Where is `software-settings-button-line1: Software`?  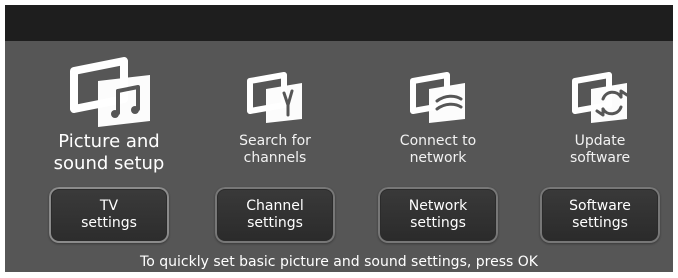 software-settings-button-line1: Software is located at coordinates (600, 205).